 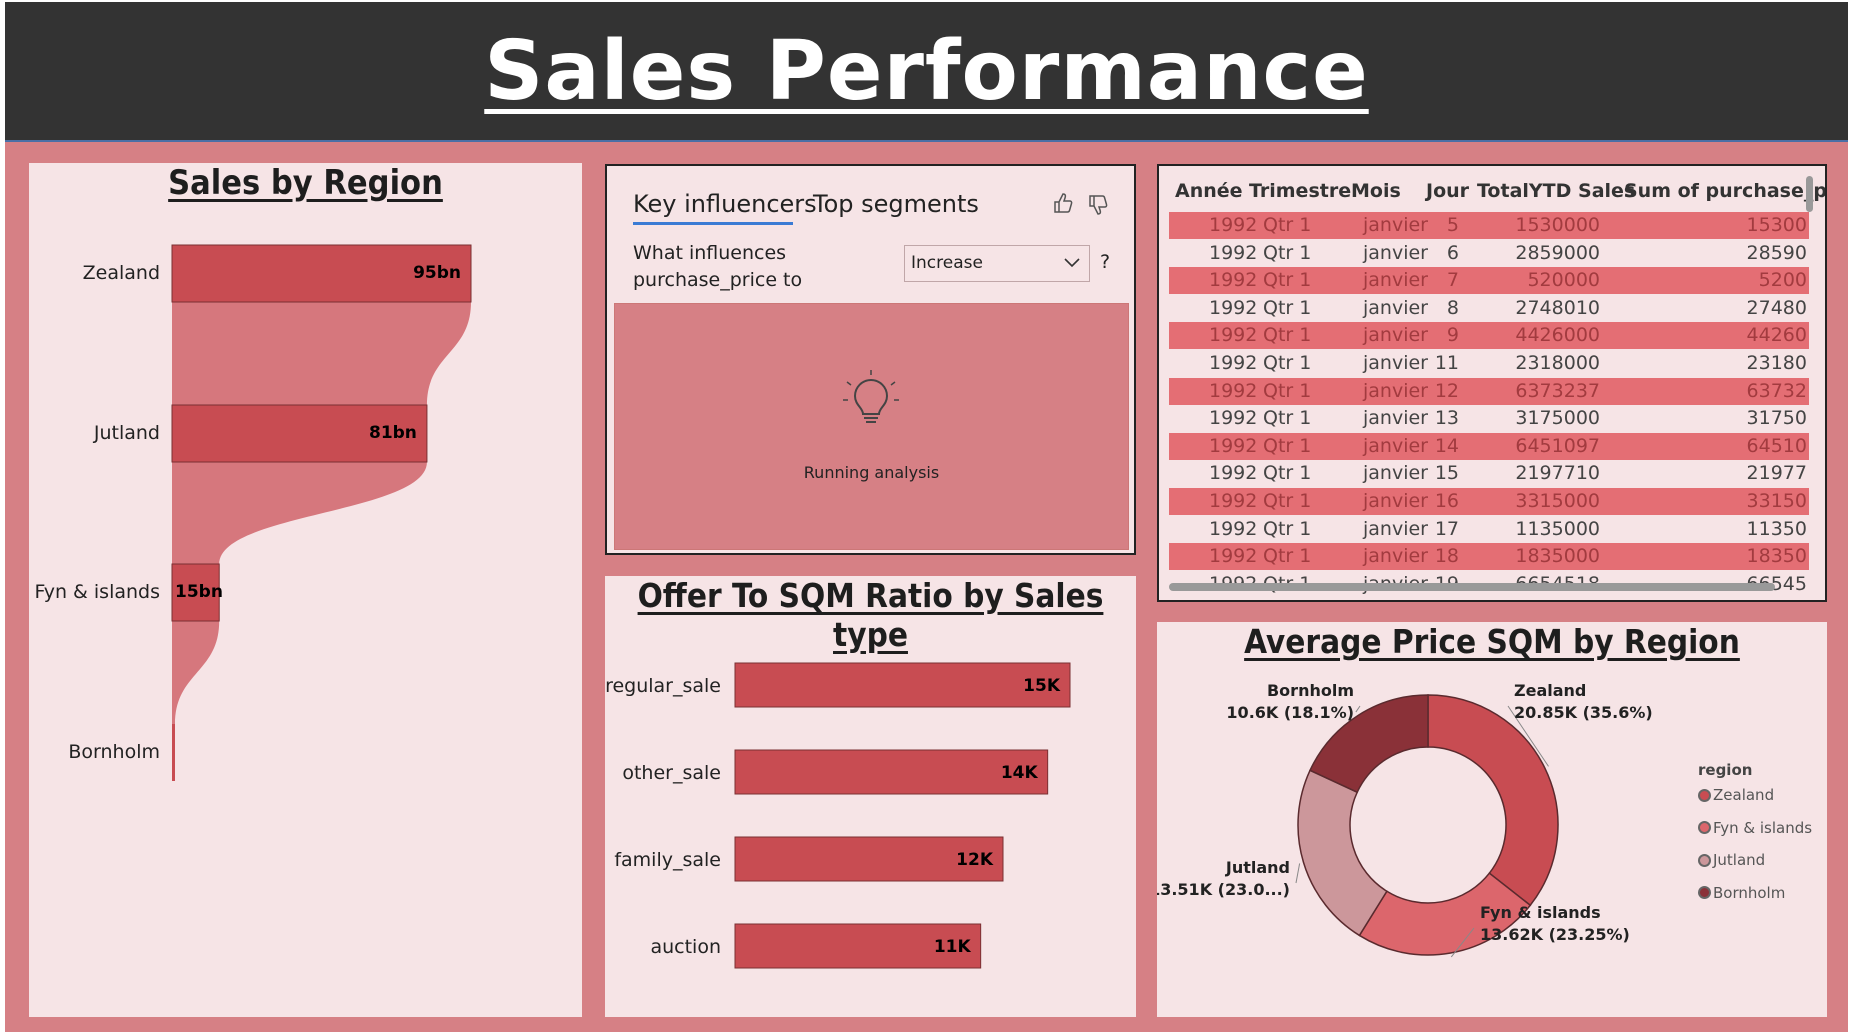 I want to click on header-bar: Sales Performance, so click(x=926, y=72).